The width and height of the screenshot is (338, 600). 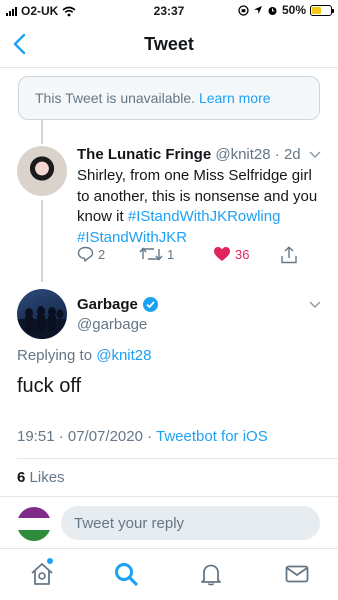 I want to click on parent-tweet-header: The Lunatic Fringe @knit28 · 2d, so click(x=189, y=154).